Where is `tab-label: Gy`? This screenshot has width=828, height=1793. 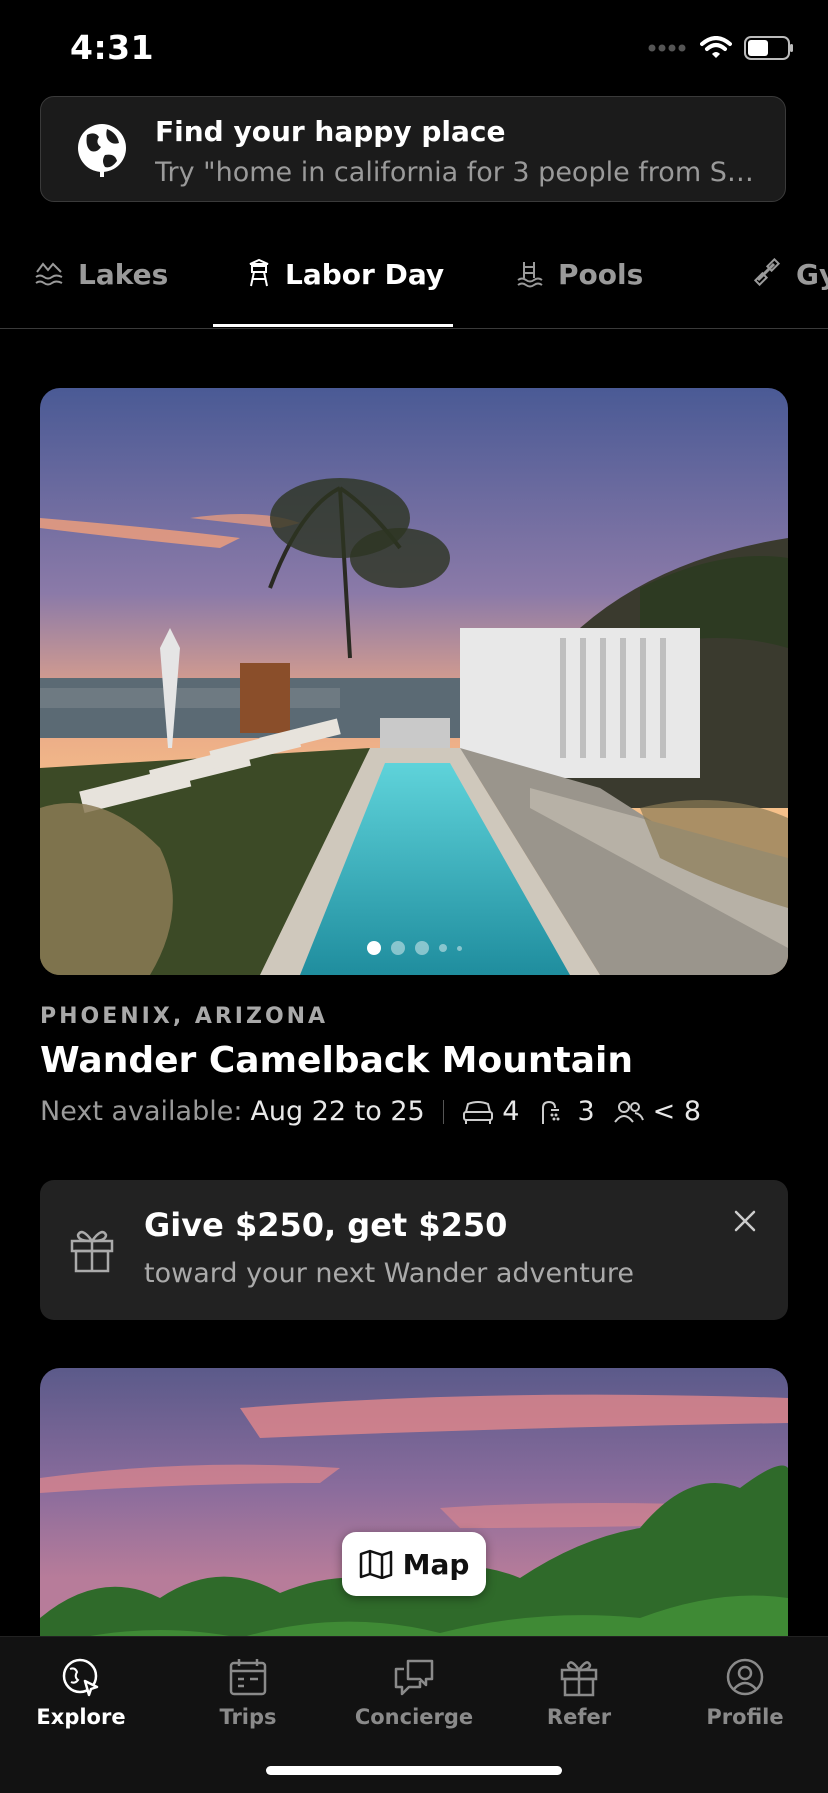
tab-label: Gy is located at coordinates (812, 274).